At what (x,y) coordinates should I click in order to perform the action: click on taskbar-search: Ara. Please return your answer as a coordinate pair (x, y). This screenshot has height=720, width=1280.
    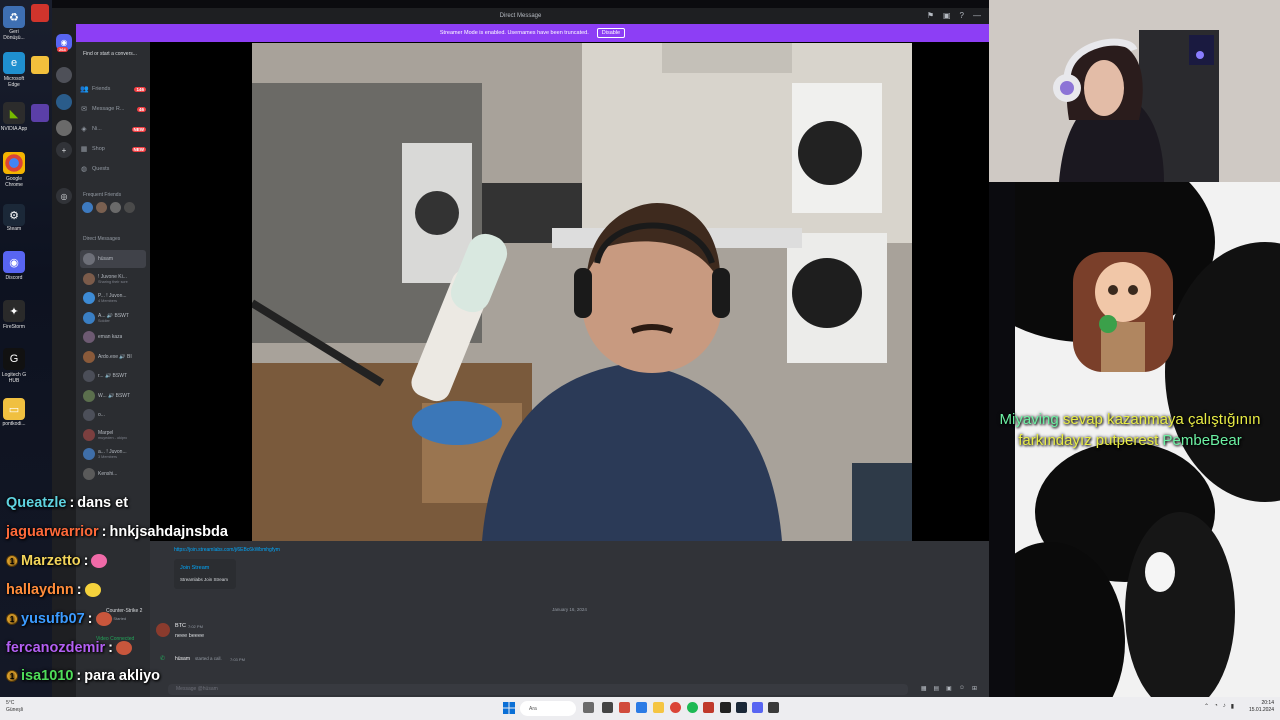
    Looking at the image, I should click on (548, 708).